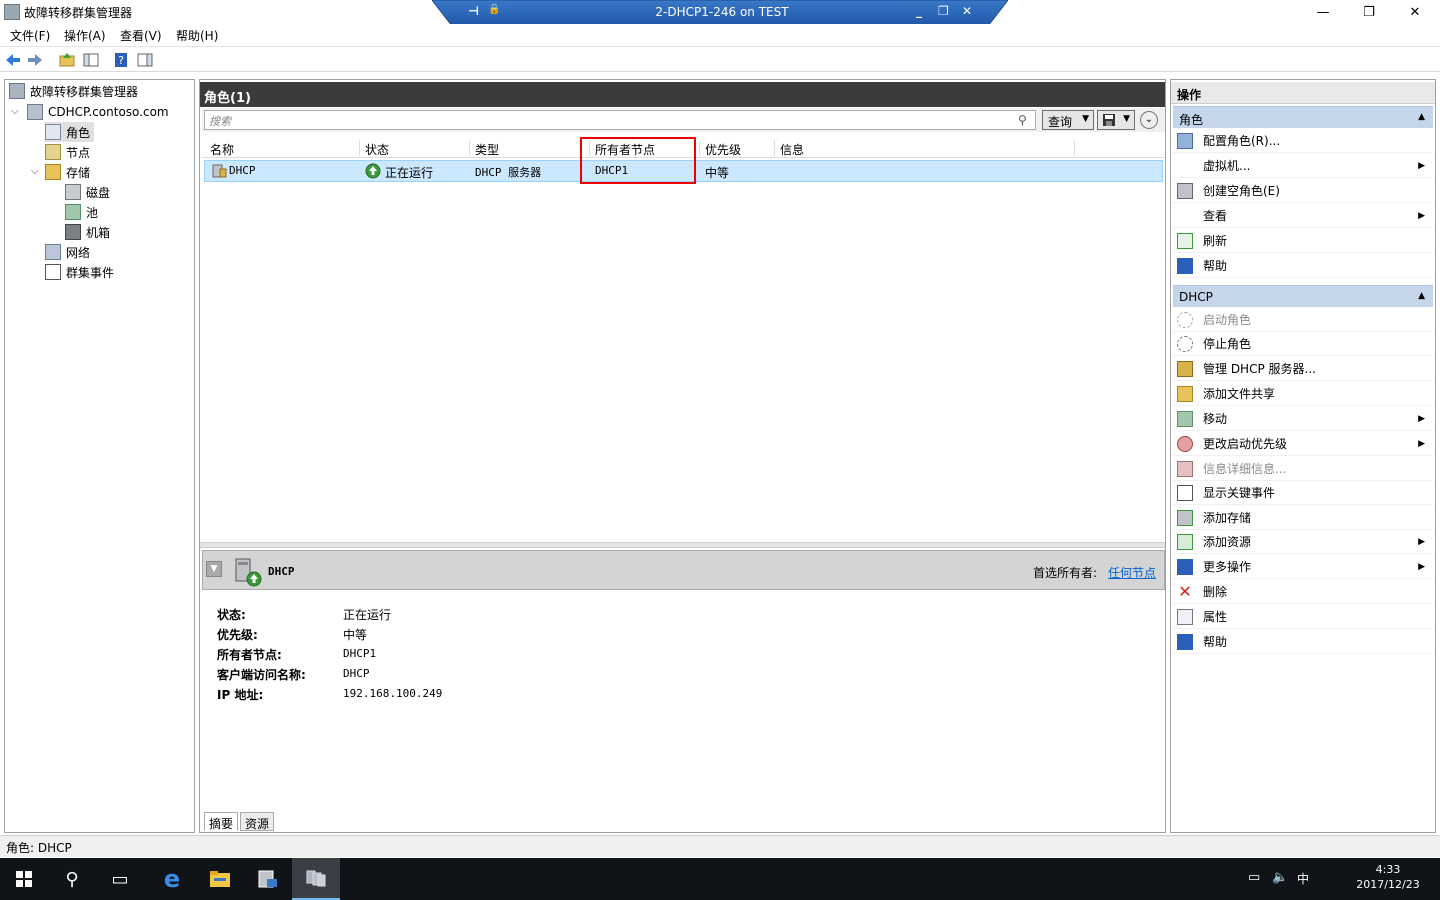 This screenshot has width=1440, height=900. What do you see at coordinates (81, 212) in the screenshot?
I see `tree-item-pools: 池` at bounding box center [81, 212].